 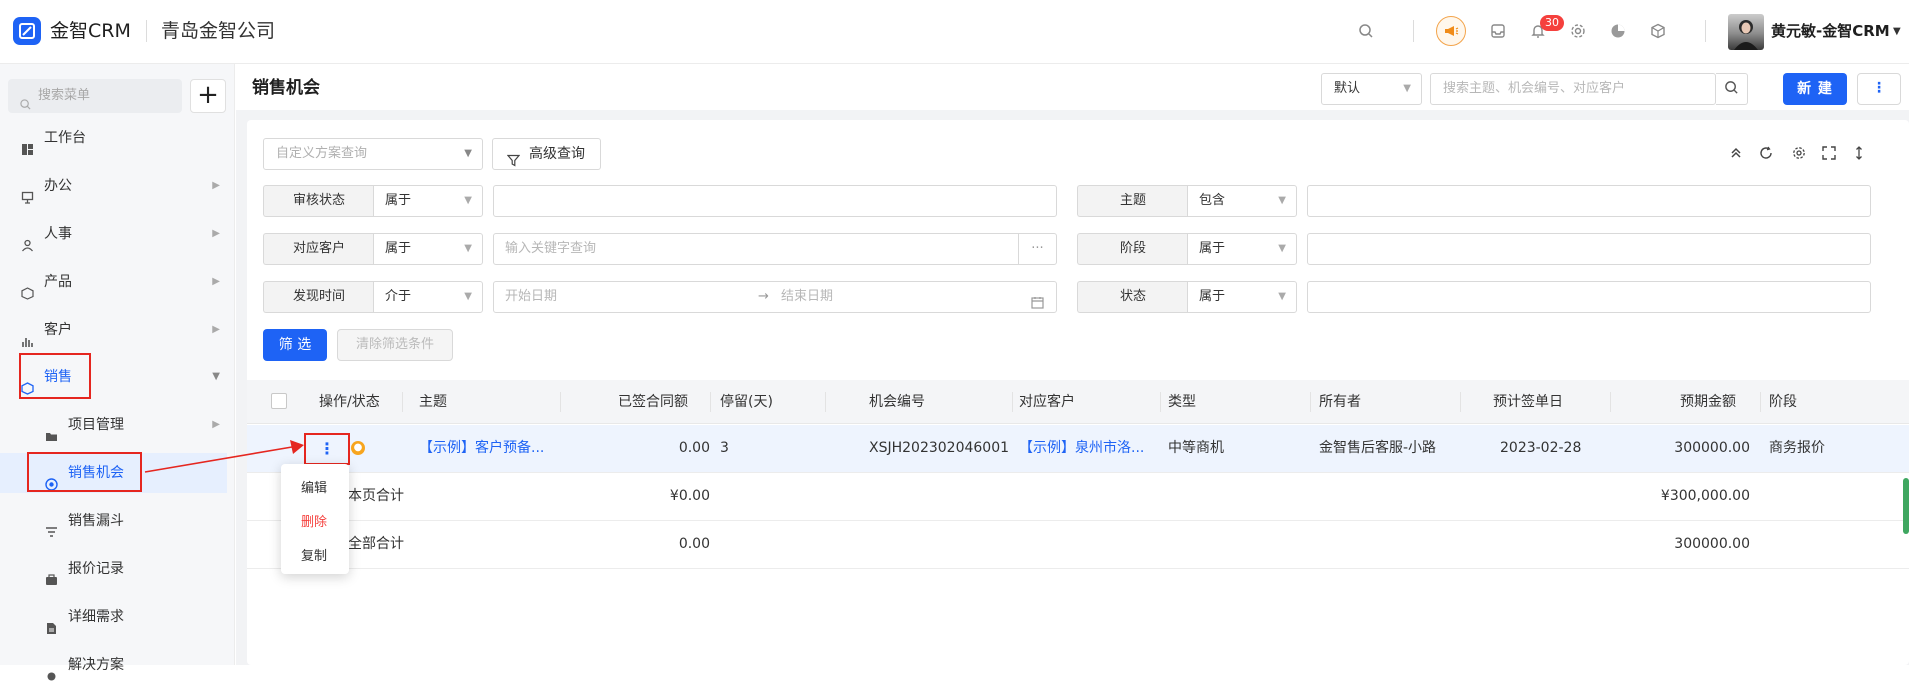 What do you see at coordinates (1578, 31) in the screenshot?
I see `gear-icon` at bounding box center [1578, 31].